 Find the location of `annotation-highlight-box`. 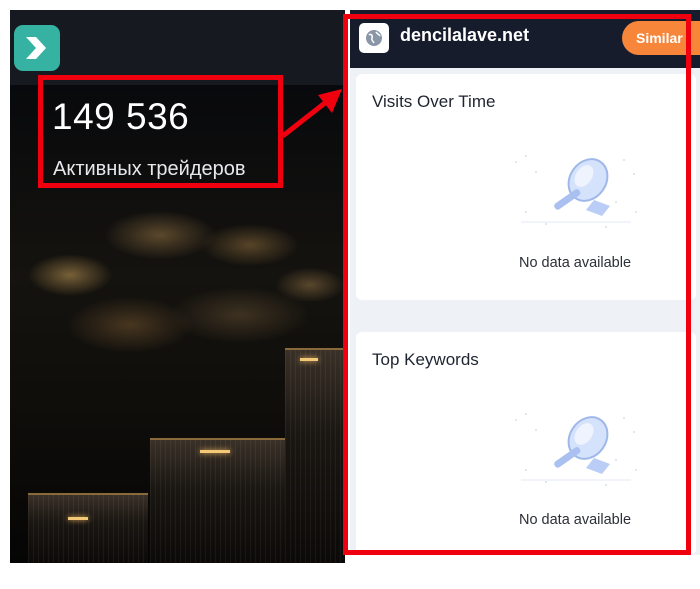

annotation-highlight-box is located at coordinates (160, 131).